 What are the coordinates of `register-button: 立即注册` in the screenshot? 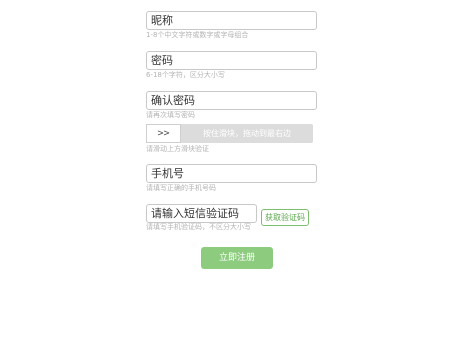 It's located at (237, 258).